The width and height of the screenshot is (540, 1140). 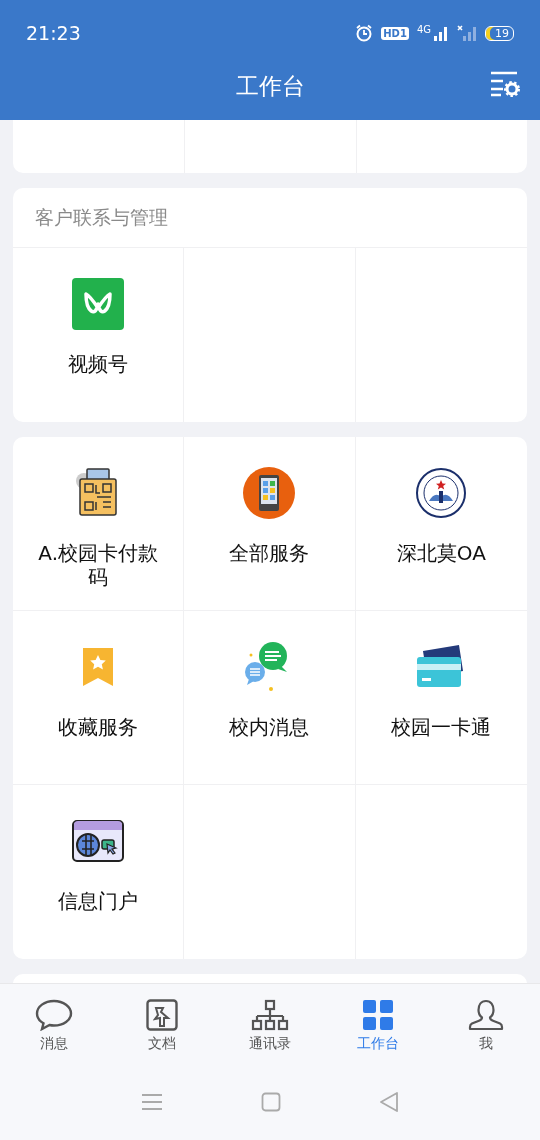 What do you see at coordinates (98, 304) in the screenshot?
I see `loop-icon` at bounding box center [98, 304].